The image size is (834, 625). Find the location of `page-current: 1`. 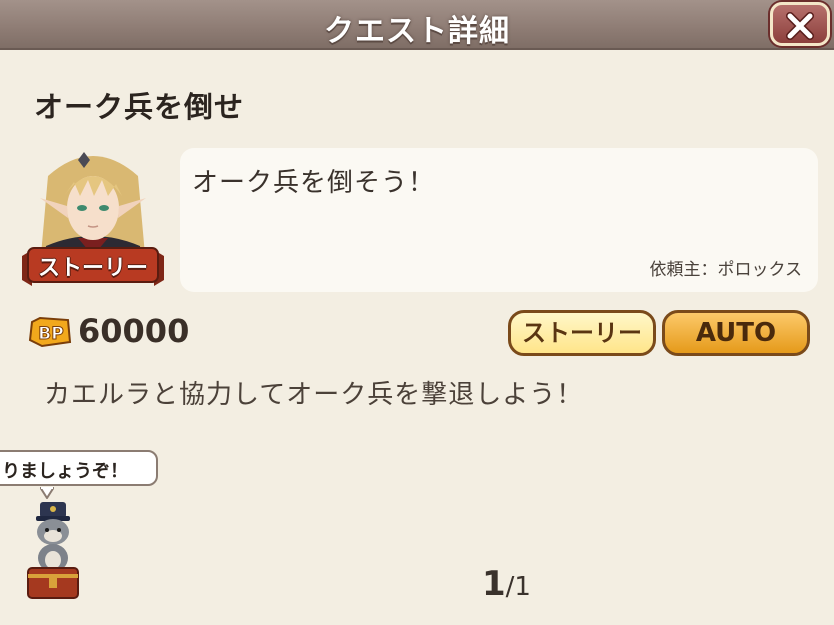

page-current: 1 is located at coordinates (494, 584).